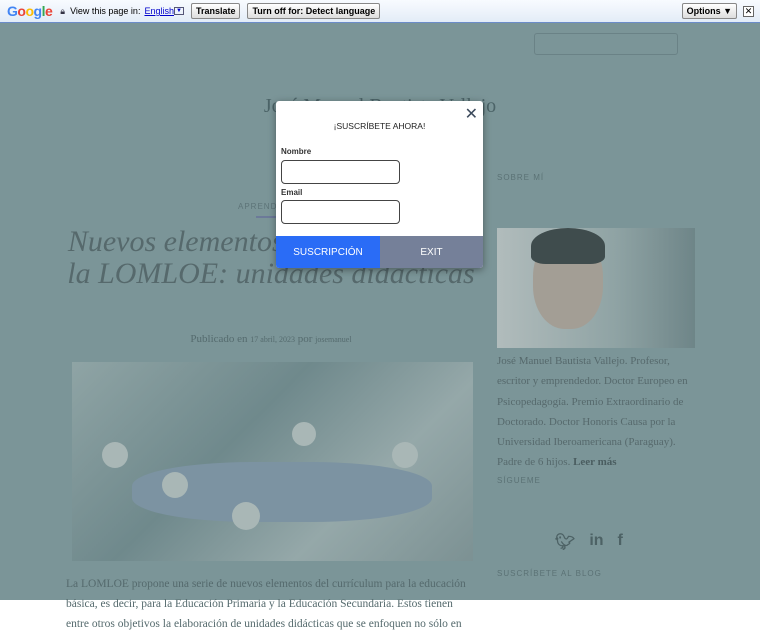 This screenshot has width=760, height=634. I want to click on meta-prefix: Publicado en, so click(219, 339).